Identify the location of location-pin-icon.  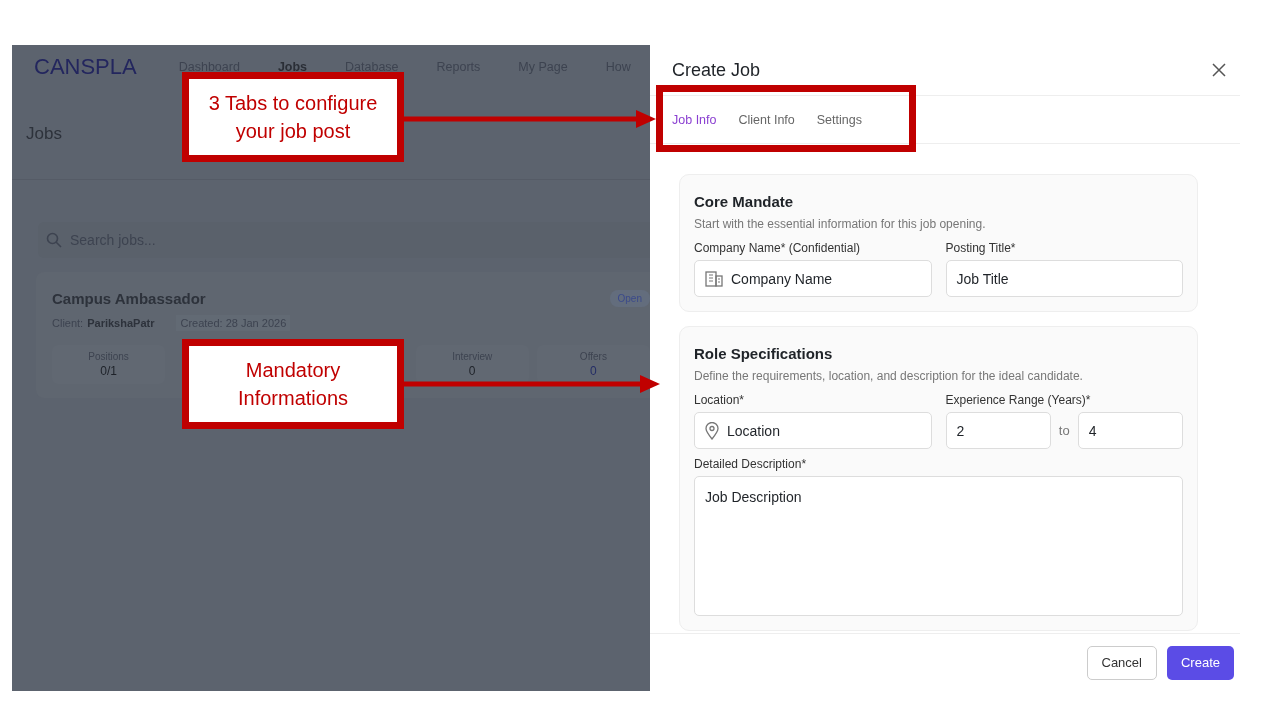
(712, 430).